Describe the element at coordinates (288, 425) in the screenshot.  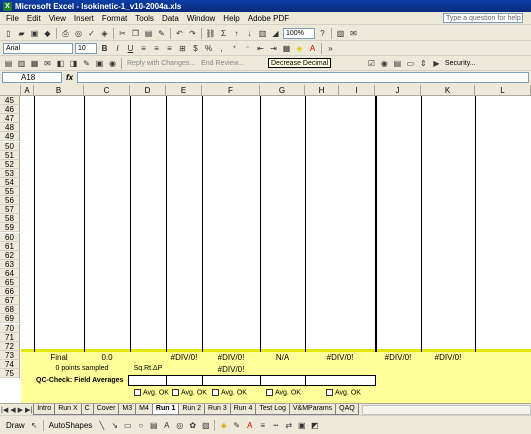
I see `arrow-style-icon: ⇄` at that location.